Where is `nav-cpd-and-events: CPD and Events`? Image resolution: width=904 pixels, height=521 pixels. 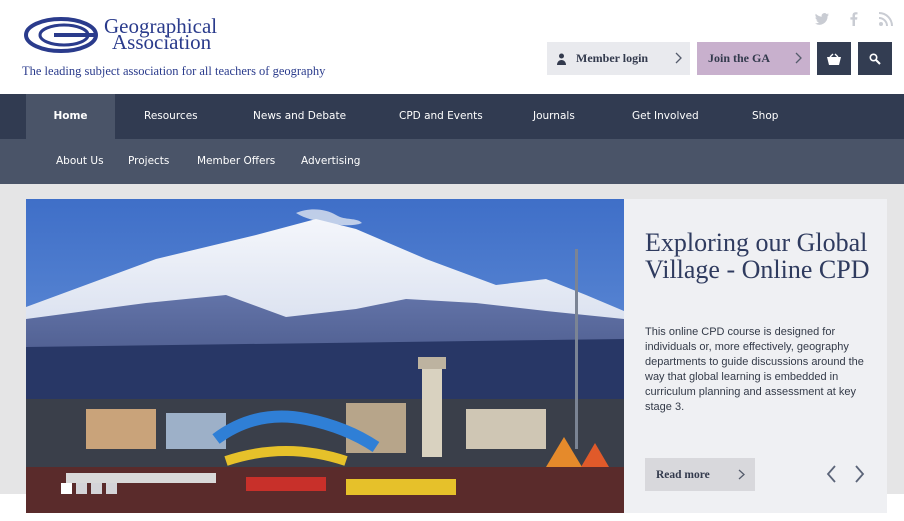
nav-cpd-and-events: CPD and Events is located at coordinates (441, 116).